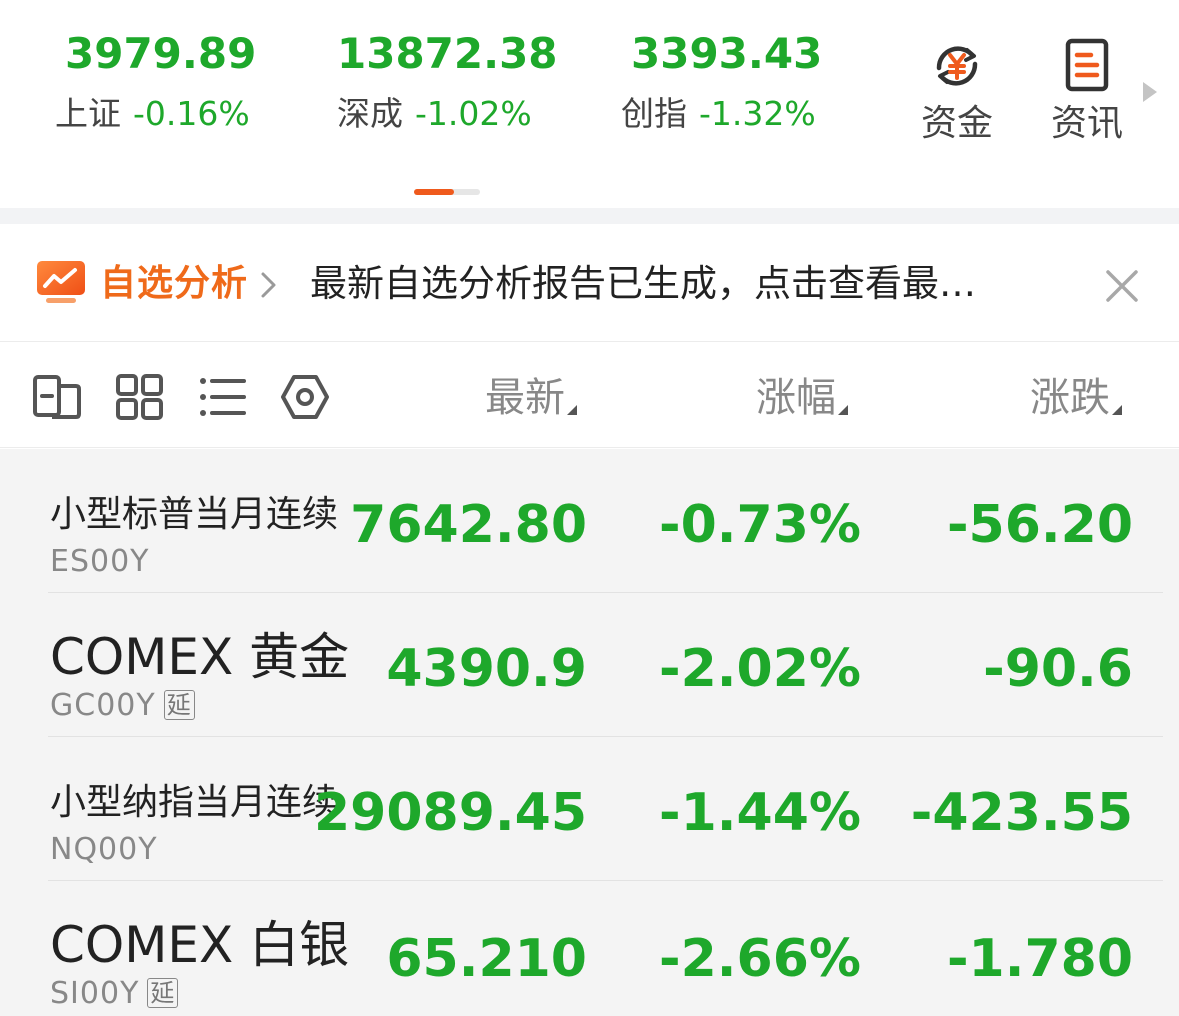 The width and height of the screenshot is (1179, 1016). What do you see at coordinates (957, 66) in the screenshot?
I see `capital-yuan-icon` at bounding box center [957, 66].